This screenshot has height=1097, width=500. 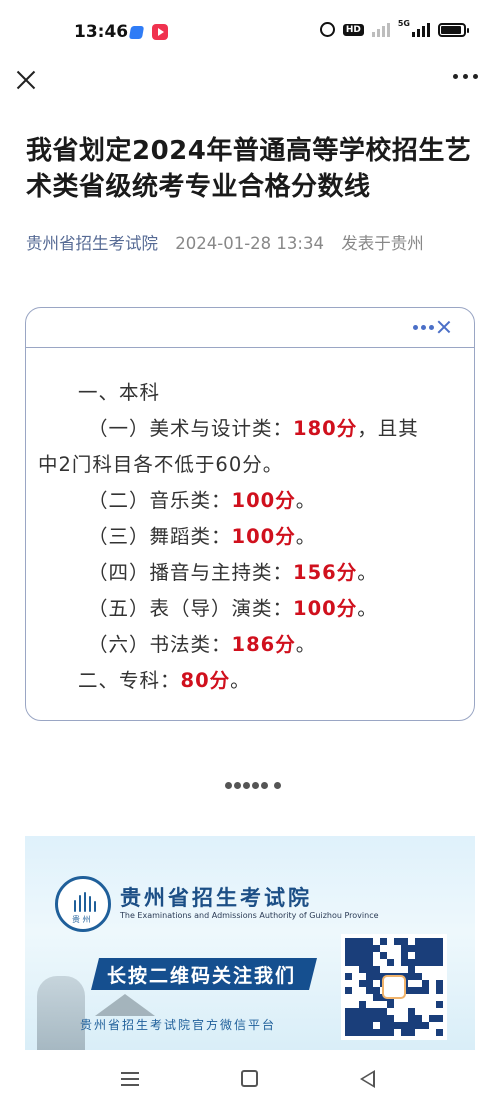 I want to click on card-line: 一、本科, so click(x=119, y=390).